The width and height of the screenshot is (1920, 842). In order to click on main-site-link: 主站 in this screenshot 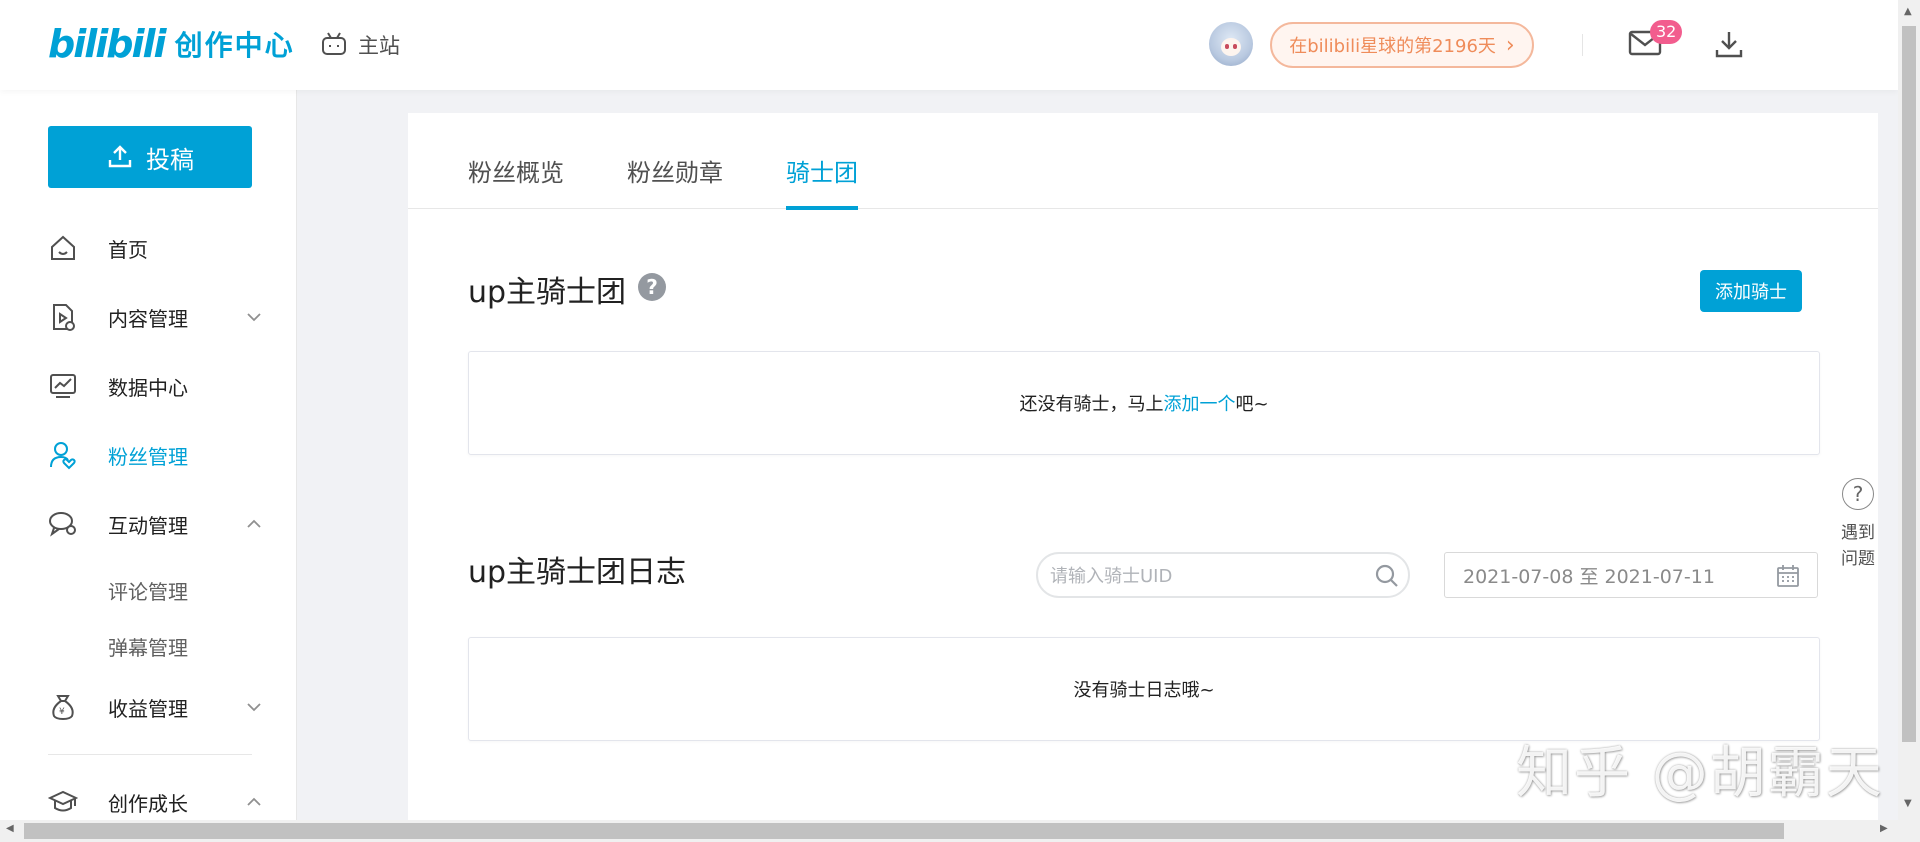, I will do `click(360, 45)`.